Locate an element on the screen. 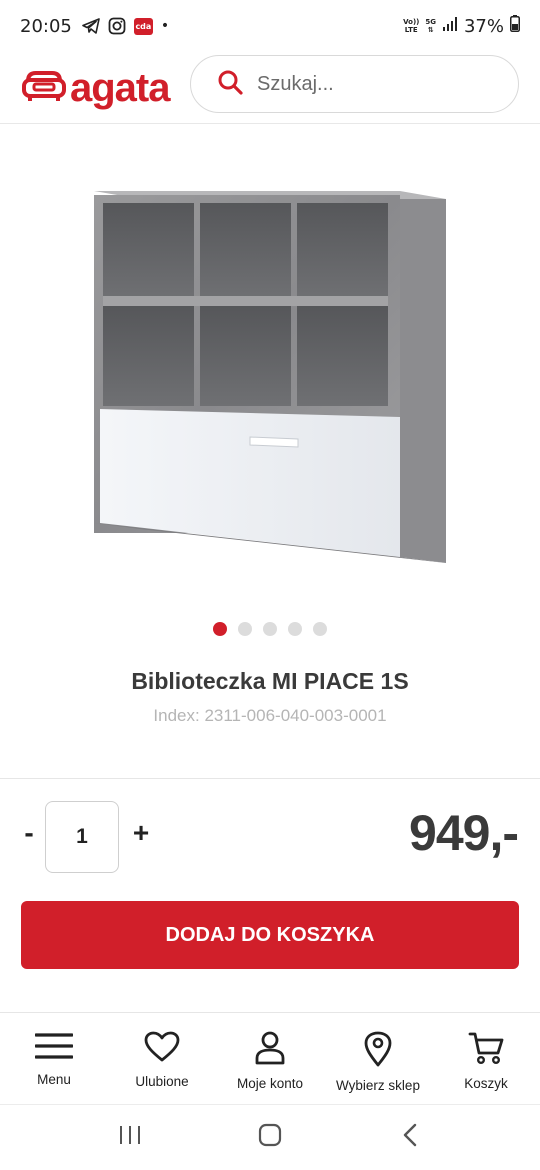 The image size is (540, 1170). search-bar is located at coordinates (354, 84).